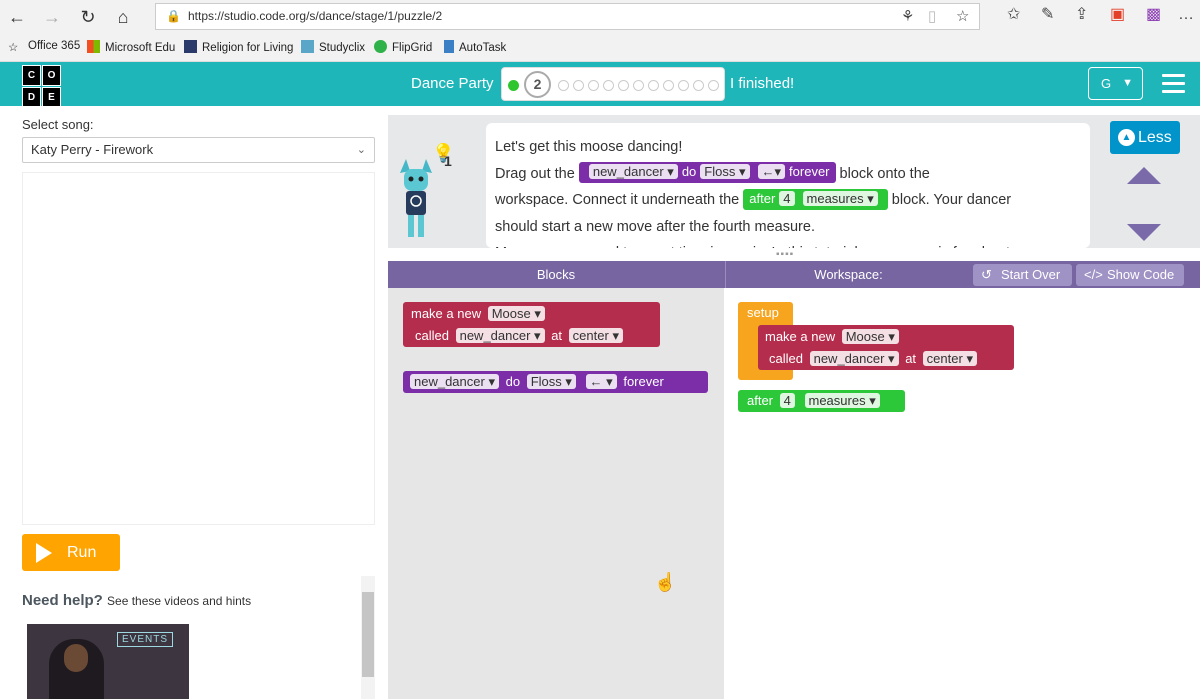 Image resolution: width=1200 pixels, height=699 pixels. I want to click on bookmark-autotask: AutoTask, so click(475, 47).